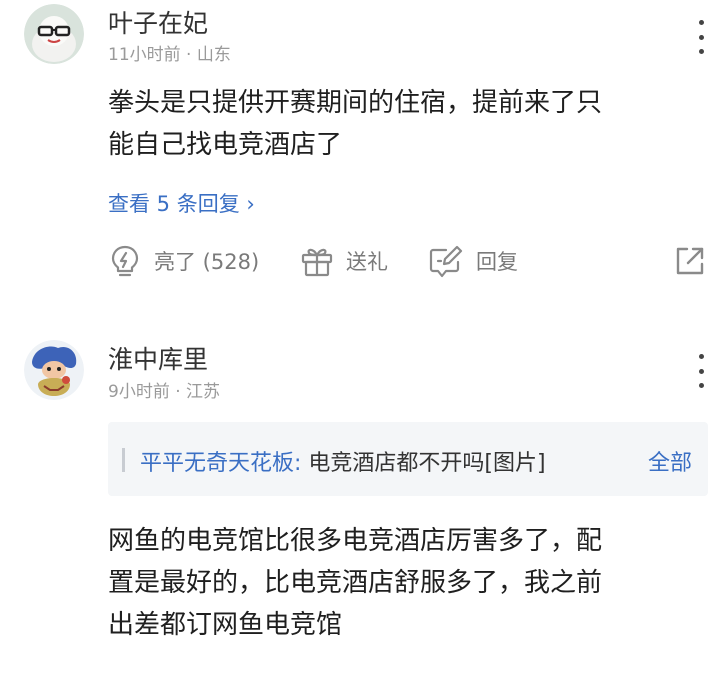 This screenshot has height=674, width=719. What do you see at coordinates (355, 103) in the screenshot?
I see `comment-text-line: 拳头是只提供开赛期间的住宿，提前来了只` at bounding box center [355, 103].